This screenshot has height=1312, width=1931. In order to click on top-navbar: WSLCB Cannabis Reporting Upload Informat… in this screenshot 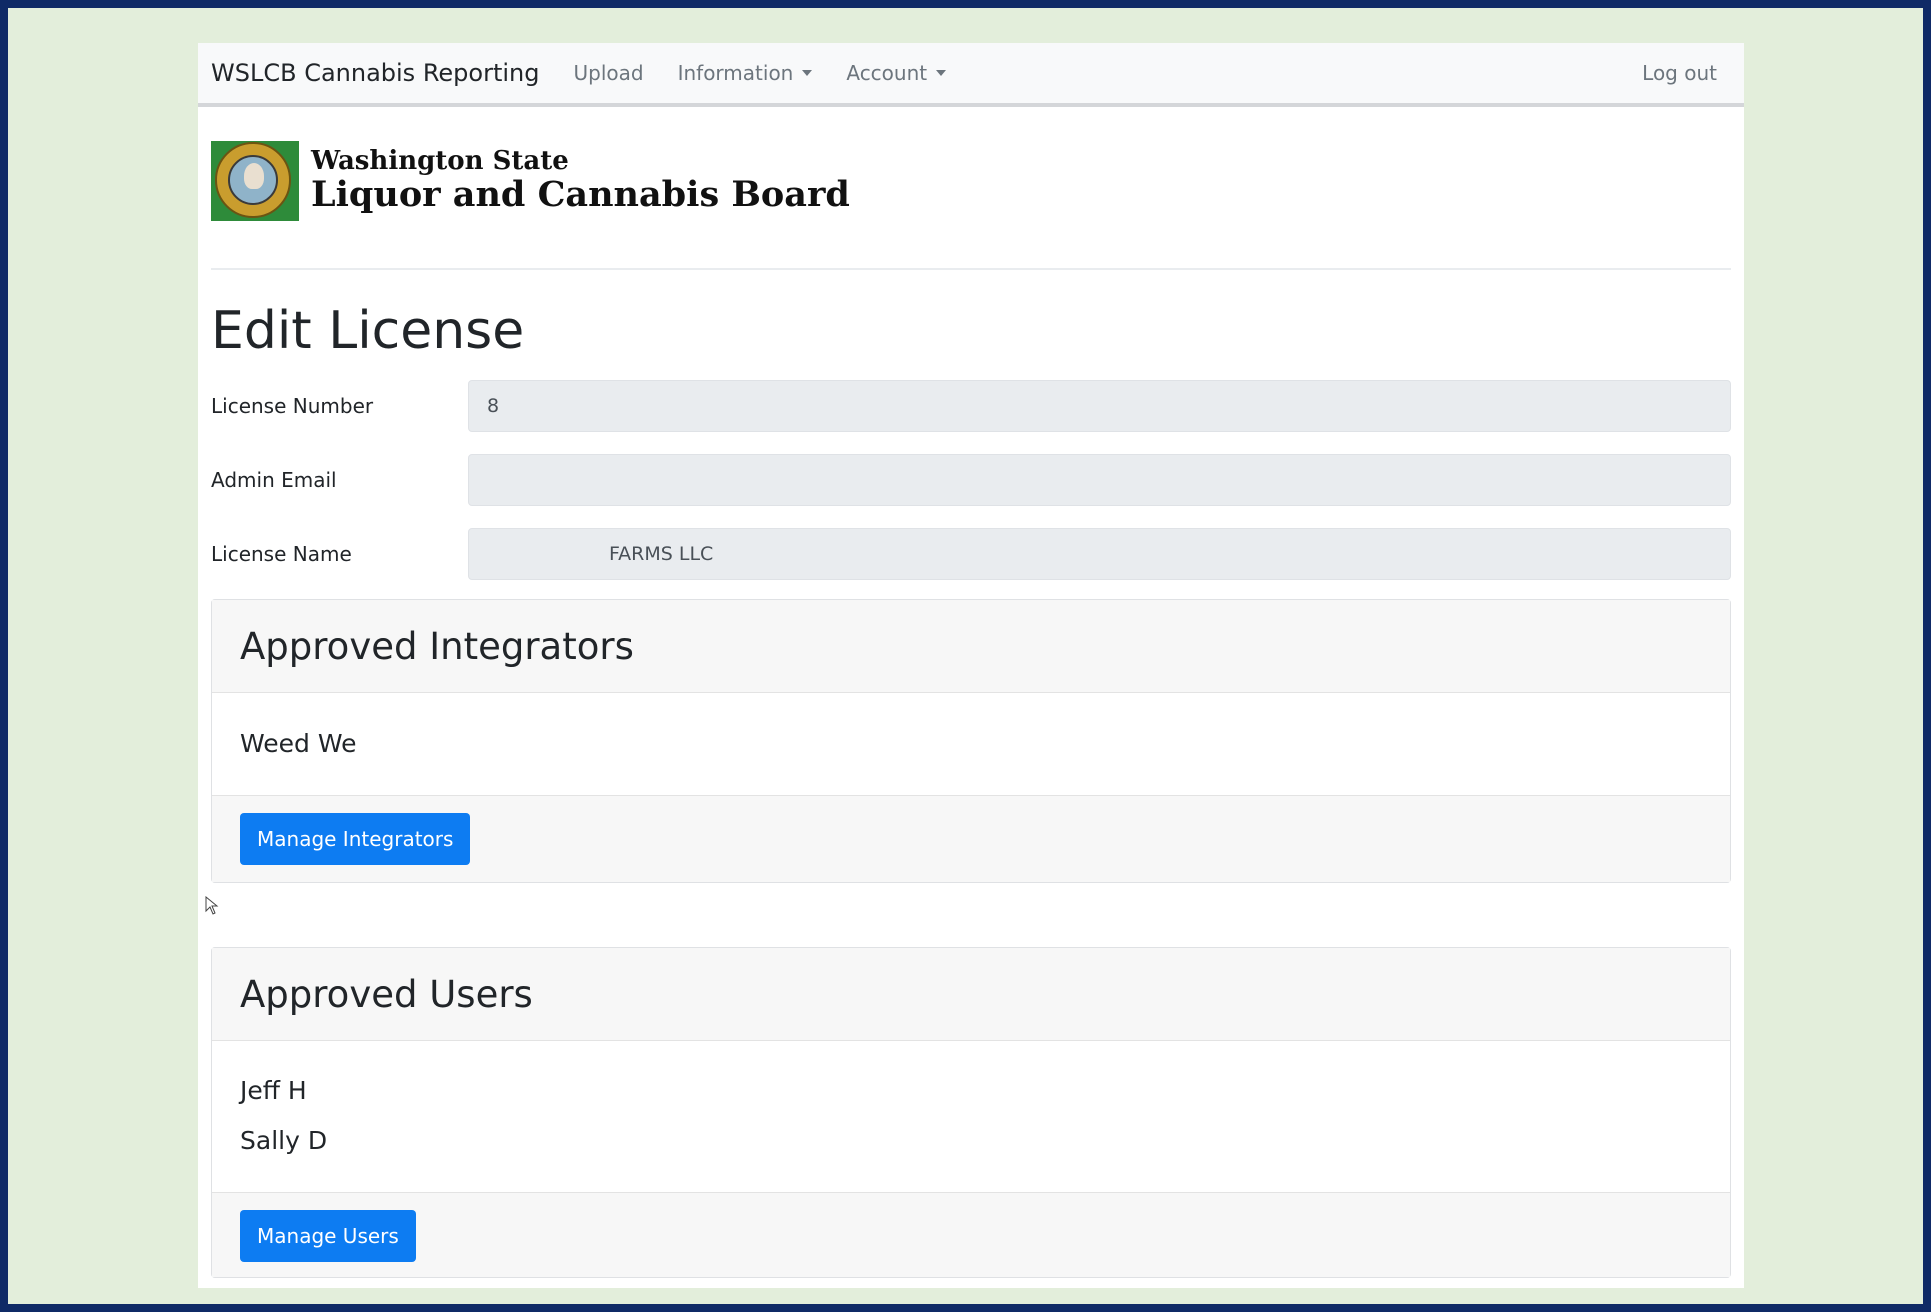, I will do `click(971, 75)`.